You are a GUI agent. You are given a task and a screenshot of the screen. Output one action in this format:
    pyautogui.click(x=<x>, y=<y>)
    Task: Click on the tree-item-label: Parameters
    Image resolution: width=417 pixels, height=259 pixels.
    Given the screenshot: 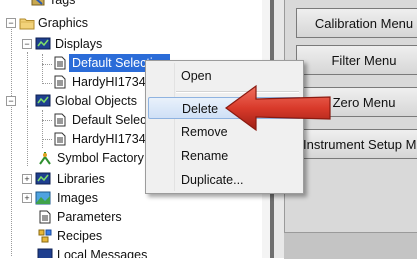 What is the action you would take?
    pyautogui.click(x=89, y=217)
    